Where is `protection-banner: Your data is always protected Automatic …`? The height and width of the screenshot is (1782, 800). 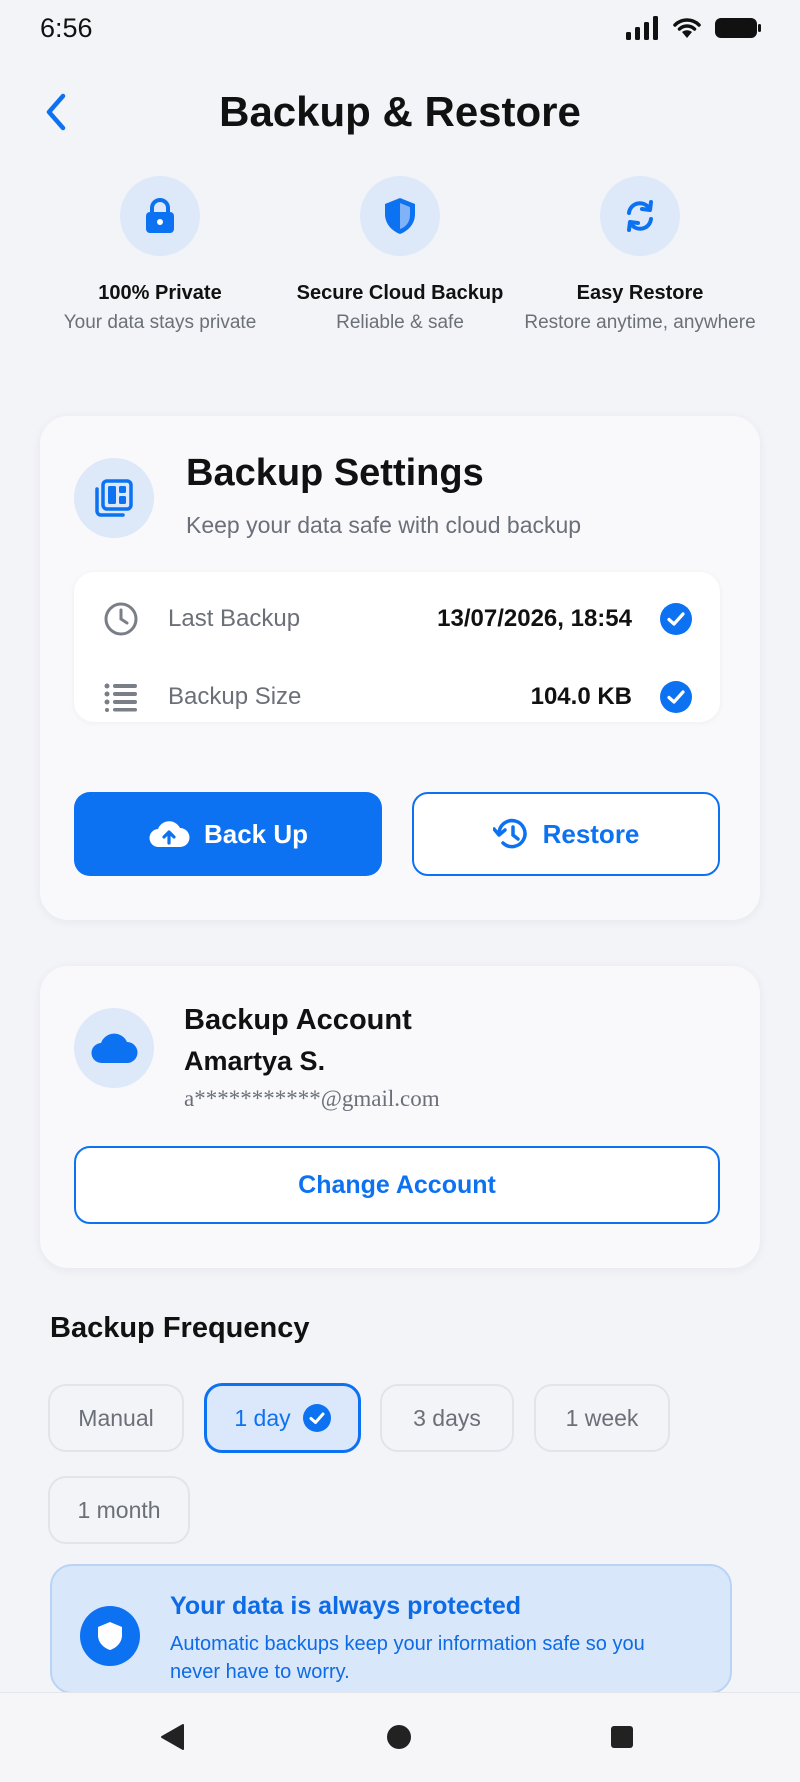 protection-banner: Your data is always protected Automatic … is located at coordinates (391, 1629).